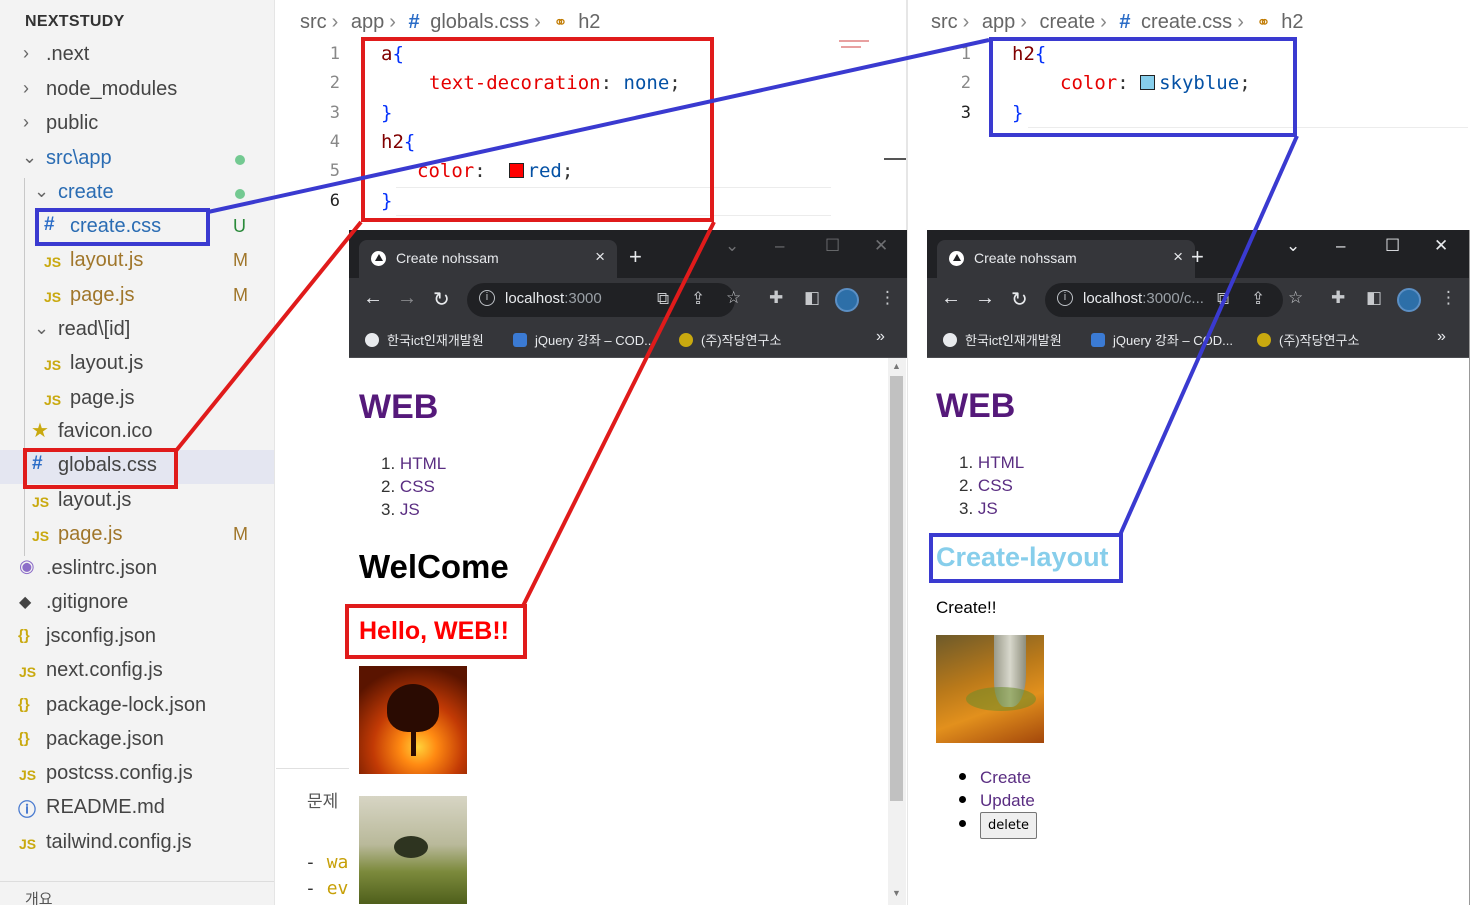 The height and width of the screenshot is (905, 1470). I want to click on tree-item-create-layout-js: JS layout.js M, so click(137, 262).